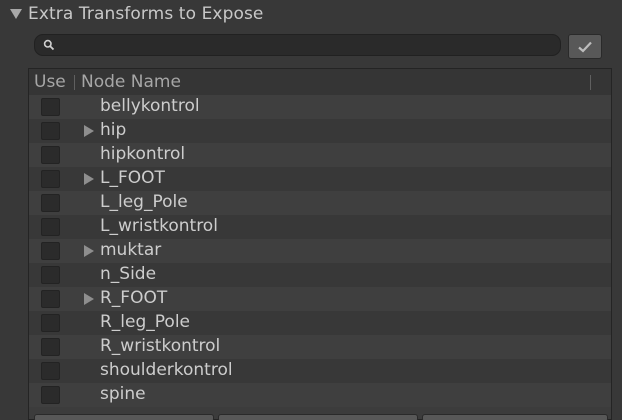  Describe the element at coordinates (320, 299) in the screenshot. I see `table-row: R_FOOT` at that location.